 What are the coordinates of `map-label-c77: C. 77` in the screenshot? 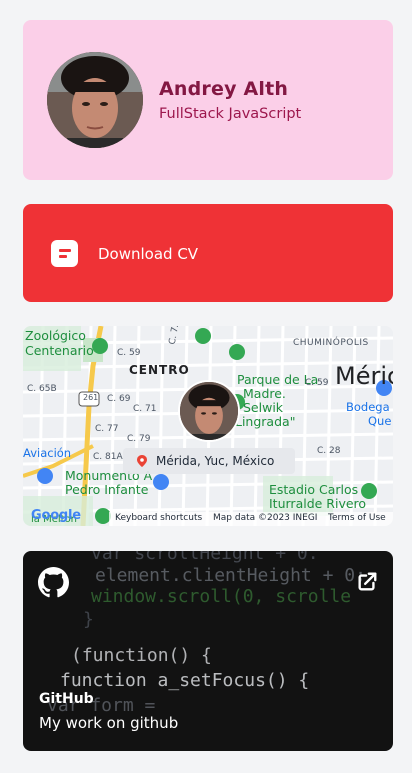 It's located at (107, 429).